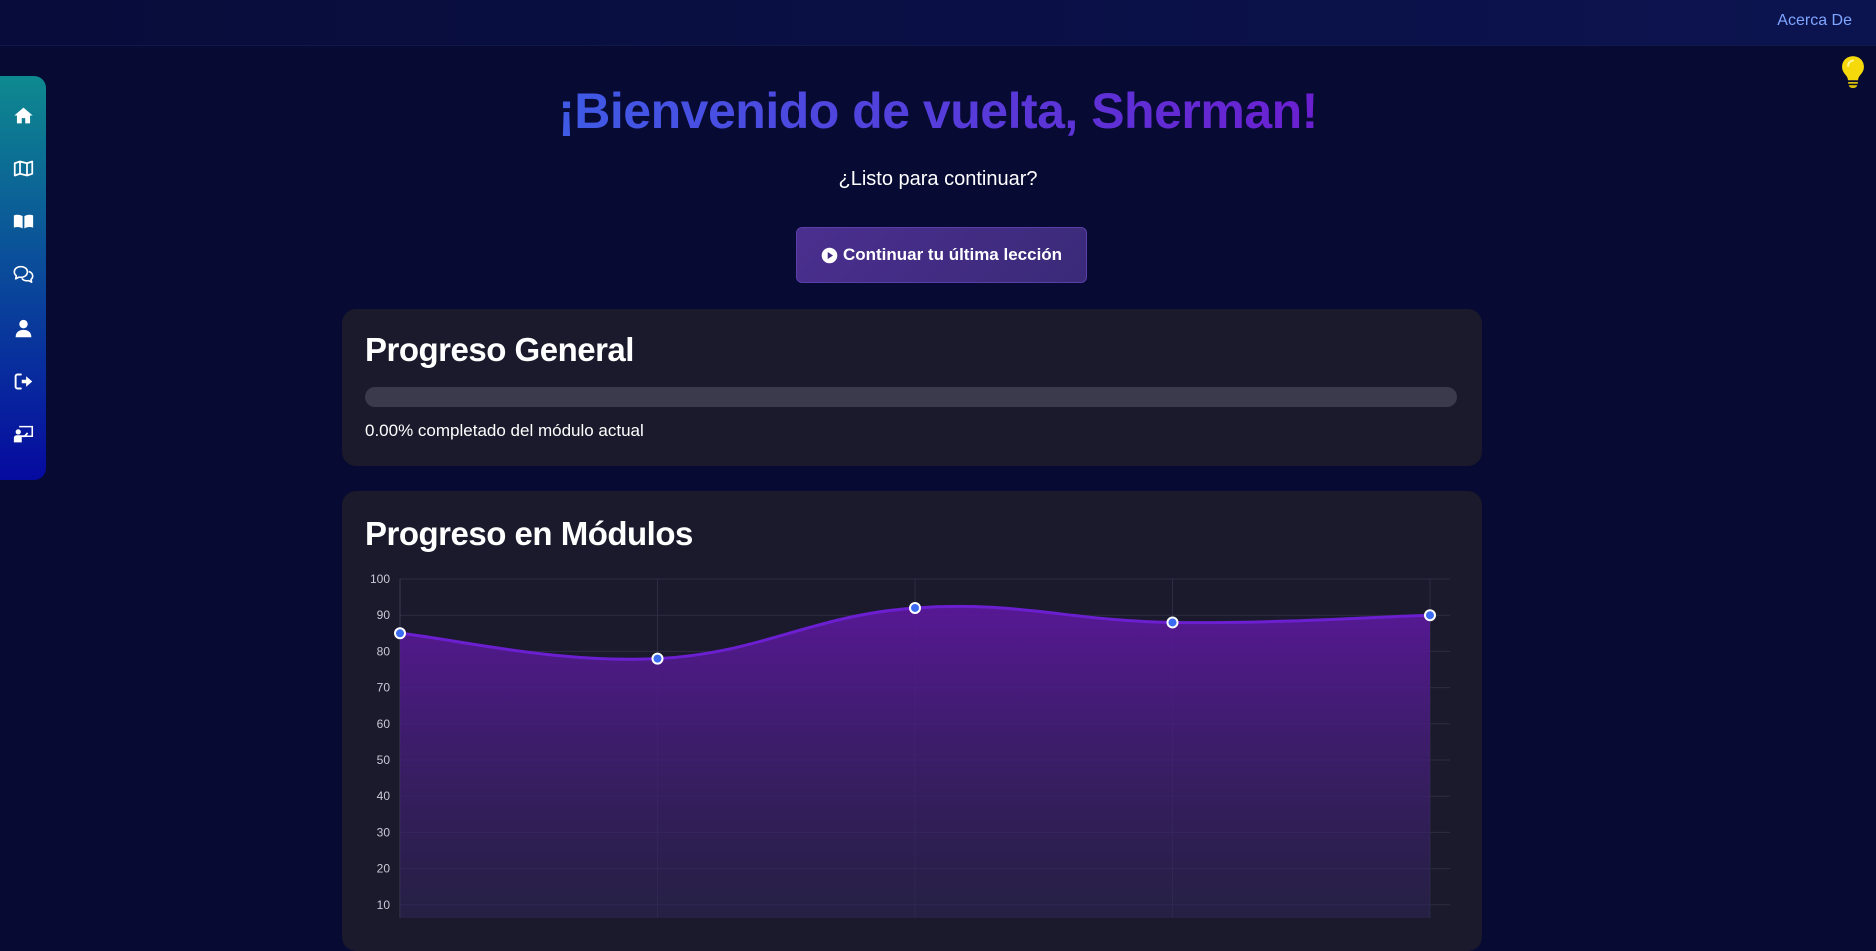 The width and height of the screenshot is (1876, 951). I want to click on sidebar-item-forum, so click(23, 274).